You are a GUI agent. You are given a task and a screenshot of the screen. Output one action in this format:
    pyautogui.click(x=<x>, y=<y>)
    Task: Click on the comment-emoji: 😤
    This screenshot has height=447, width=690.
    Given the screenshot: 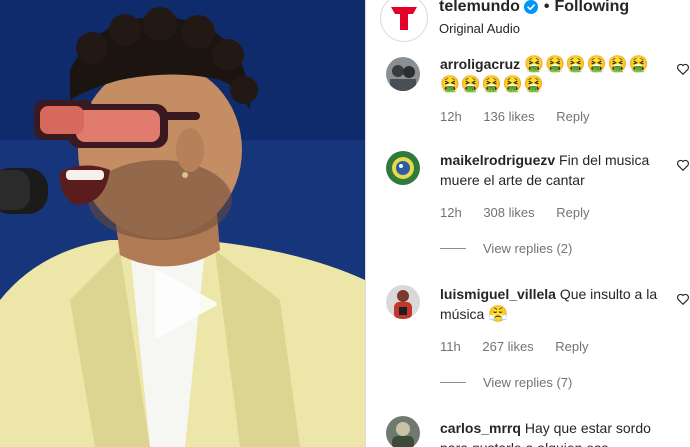 What is the action you would take?
    pyautogui.click(x=499, y=313)
    